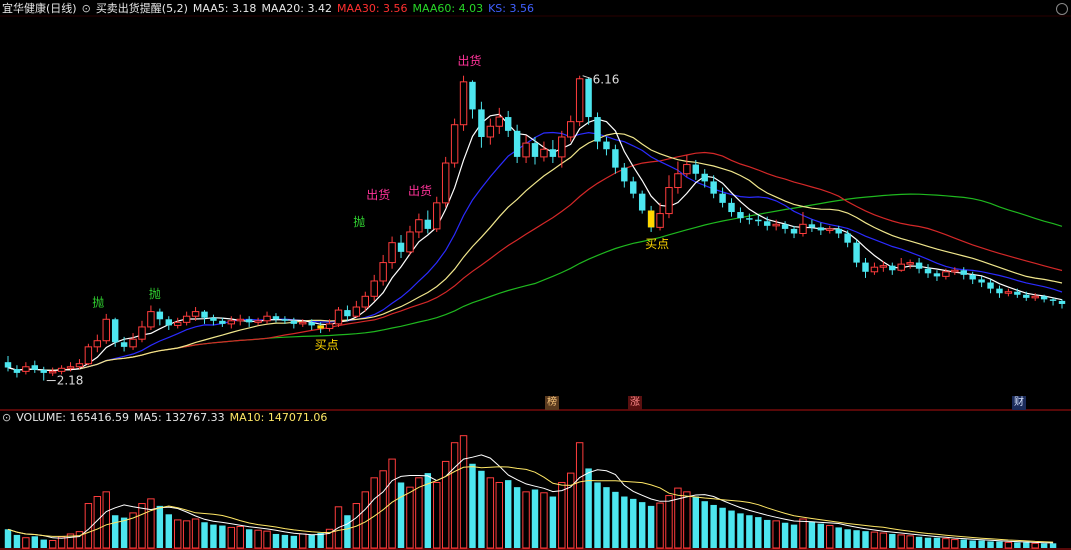  I want to click on volume-dropdown-icon: ⊙, so click(6, 417).